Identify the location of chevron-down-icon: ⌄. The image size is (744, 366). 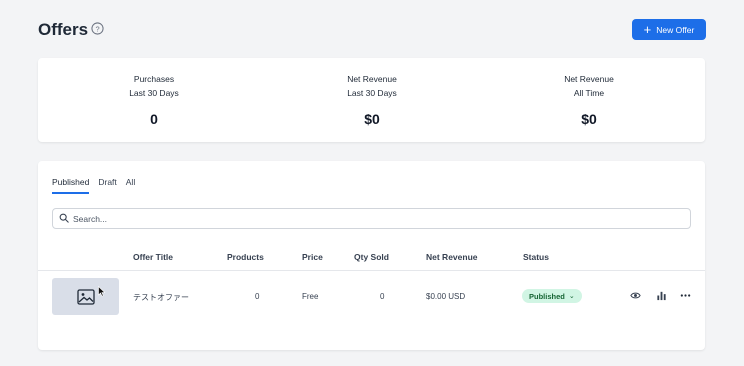
(571, 296).